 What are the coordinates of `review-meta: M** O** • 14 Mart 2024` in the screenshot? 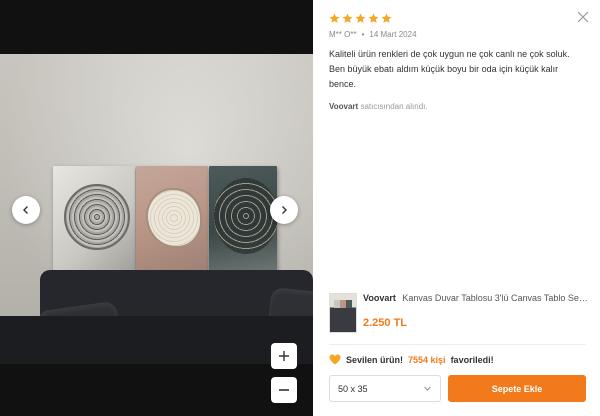 It's located at (457, 34).